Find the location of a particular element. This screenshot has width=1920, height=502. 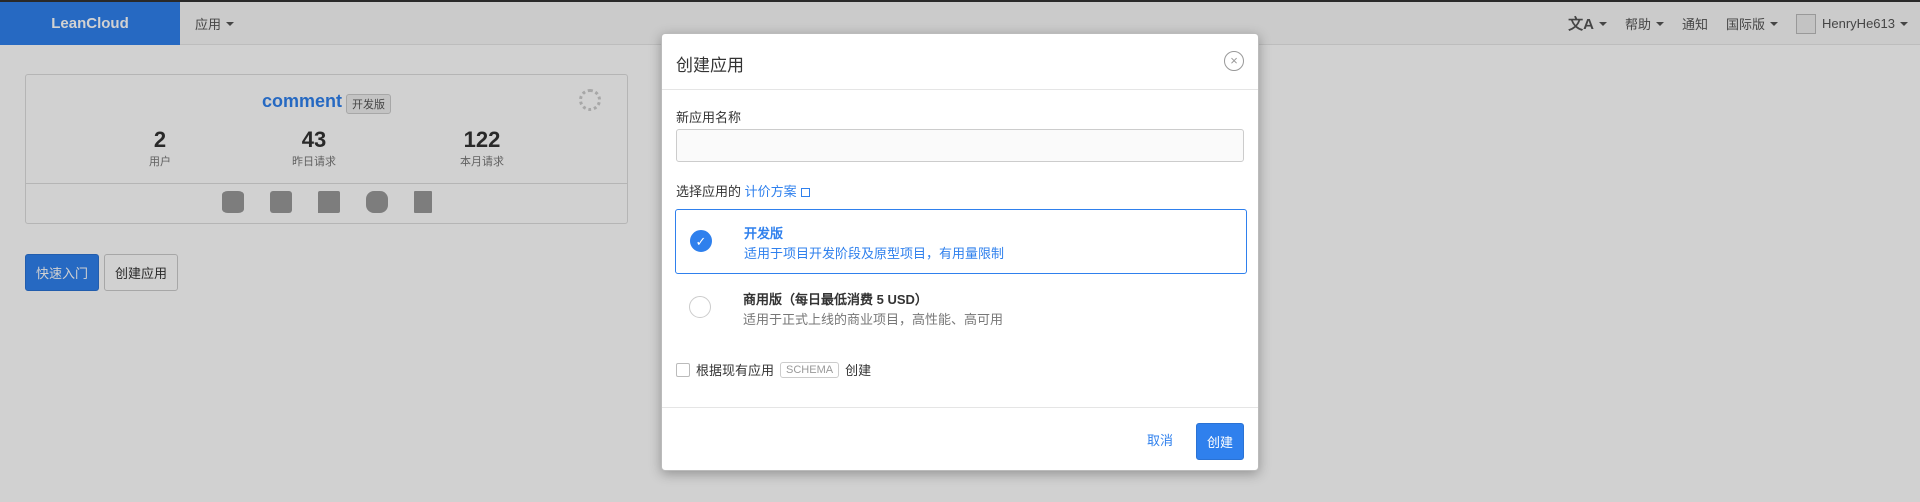

plan-prefix: 选择应用的 is located at coordinates (709, 191).